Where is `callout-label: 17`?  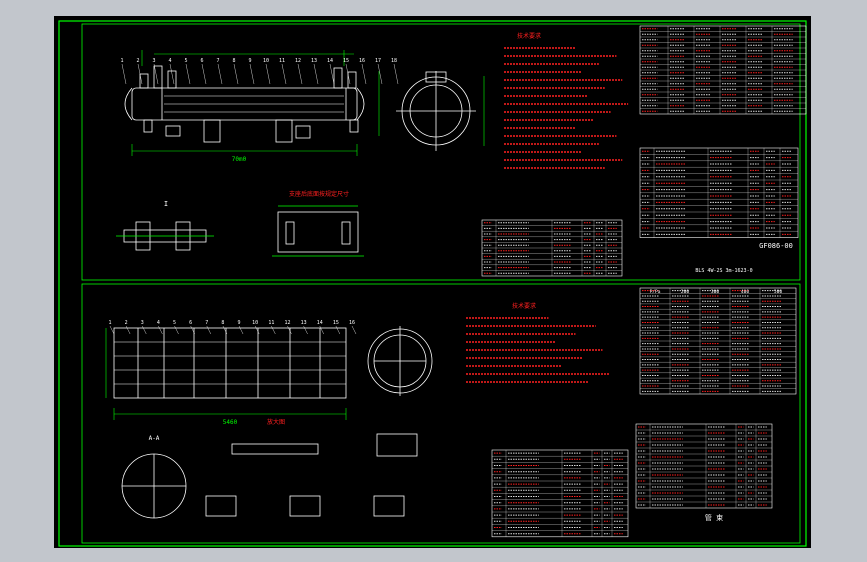 callout-label: 17 is located at coordinates (378, 61).